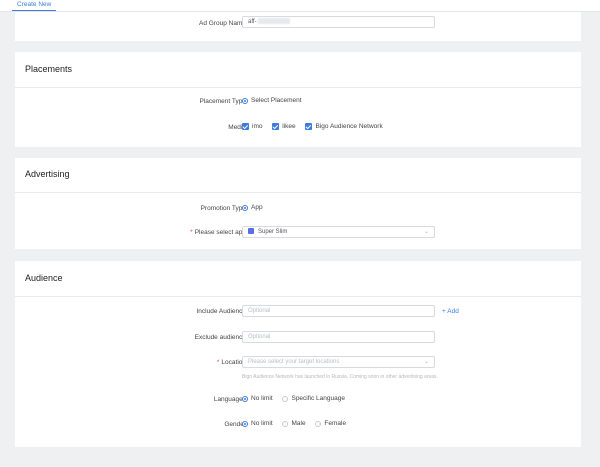 The width and height of the screenshot is (600, 467). Describe the element at coordinates (287, 126) in the screenshot. I see `media-option-likee: likee` at that location.